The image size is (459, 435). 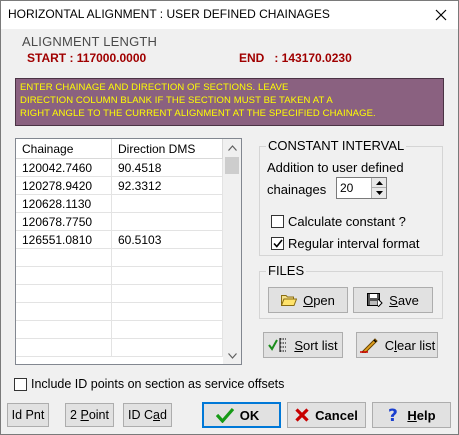 I want to click on calculate-constant-option: Calculate constant ?, so click(x=338, y=221).